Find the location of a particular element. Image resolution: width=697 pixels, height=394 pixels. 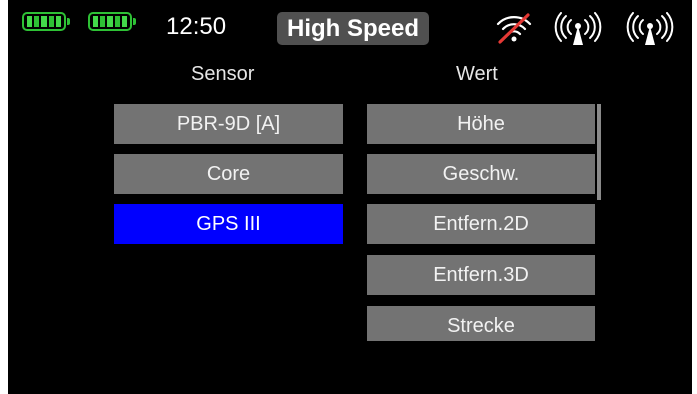

value-item-entfern-2d: Entfern.2D is located at coordinates (481, 224).